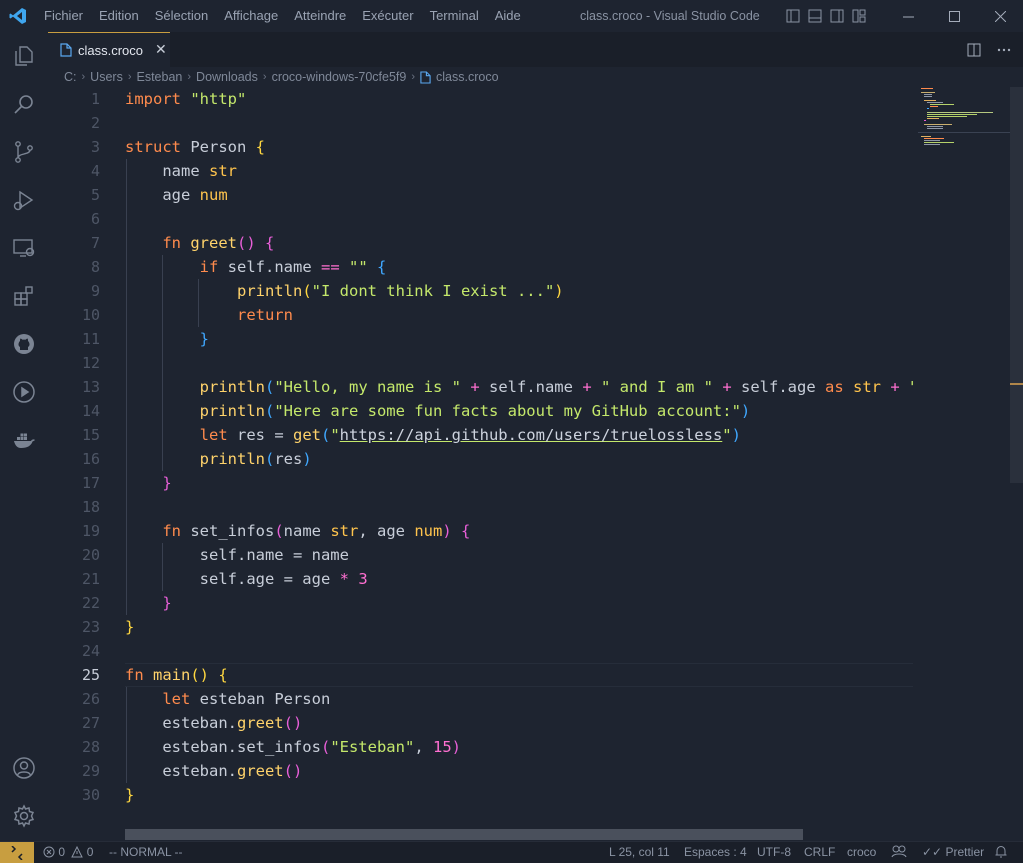  What do you see at coordinates (339, 77) in the screenshot?
I see `breadcrumb-item: croco-windows-70cfe5f9` at bounding box center [339, 77].